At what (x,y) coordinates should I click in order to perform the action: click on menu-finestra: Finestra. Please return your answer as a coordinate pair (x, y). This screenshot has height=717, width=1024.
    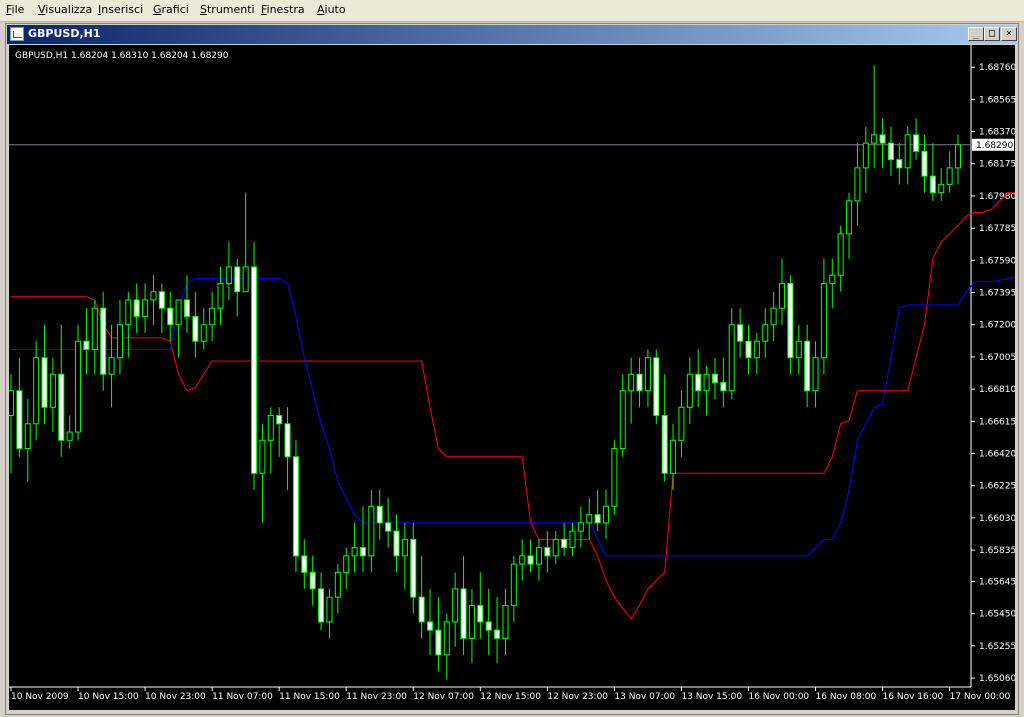
    Looking at the image, I should click on (283, 9).